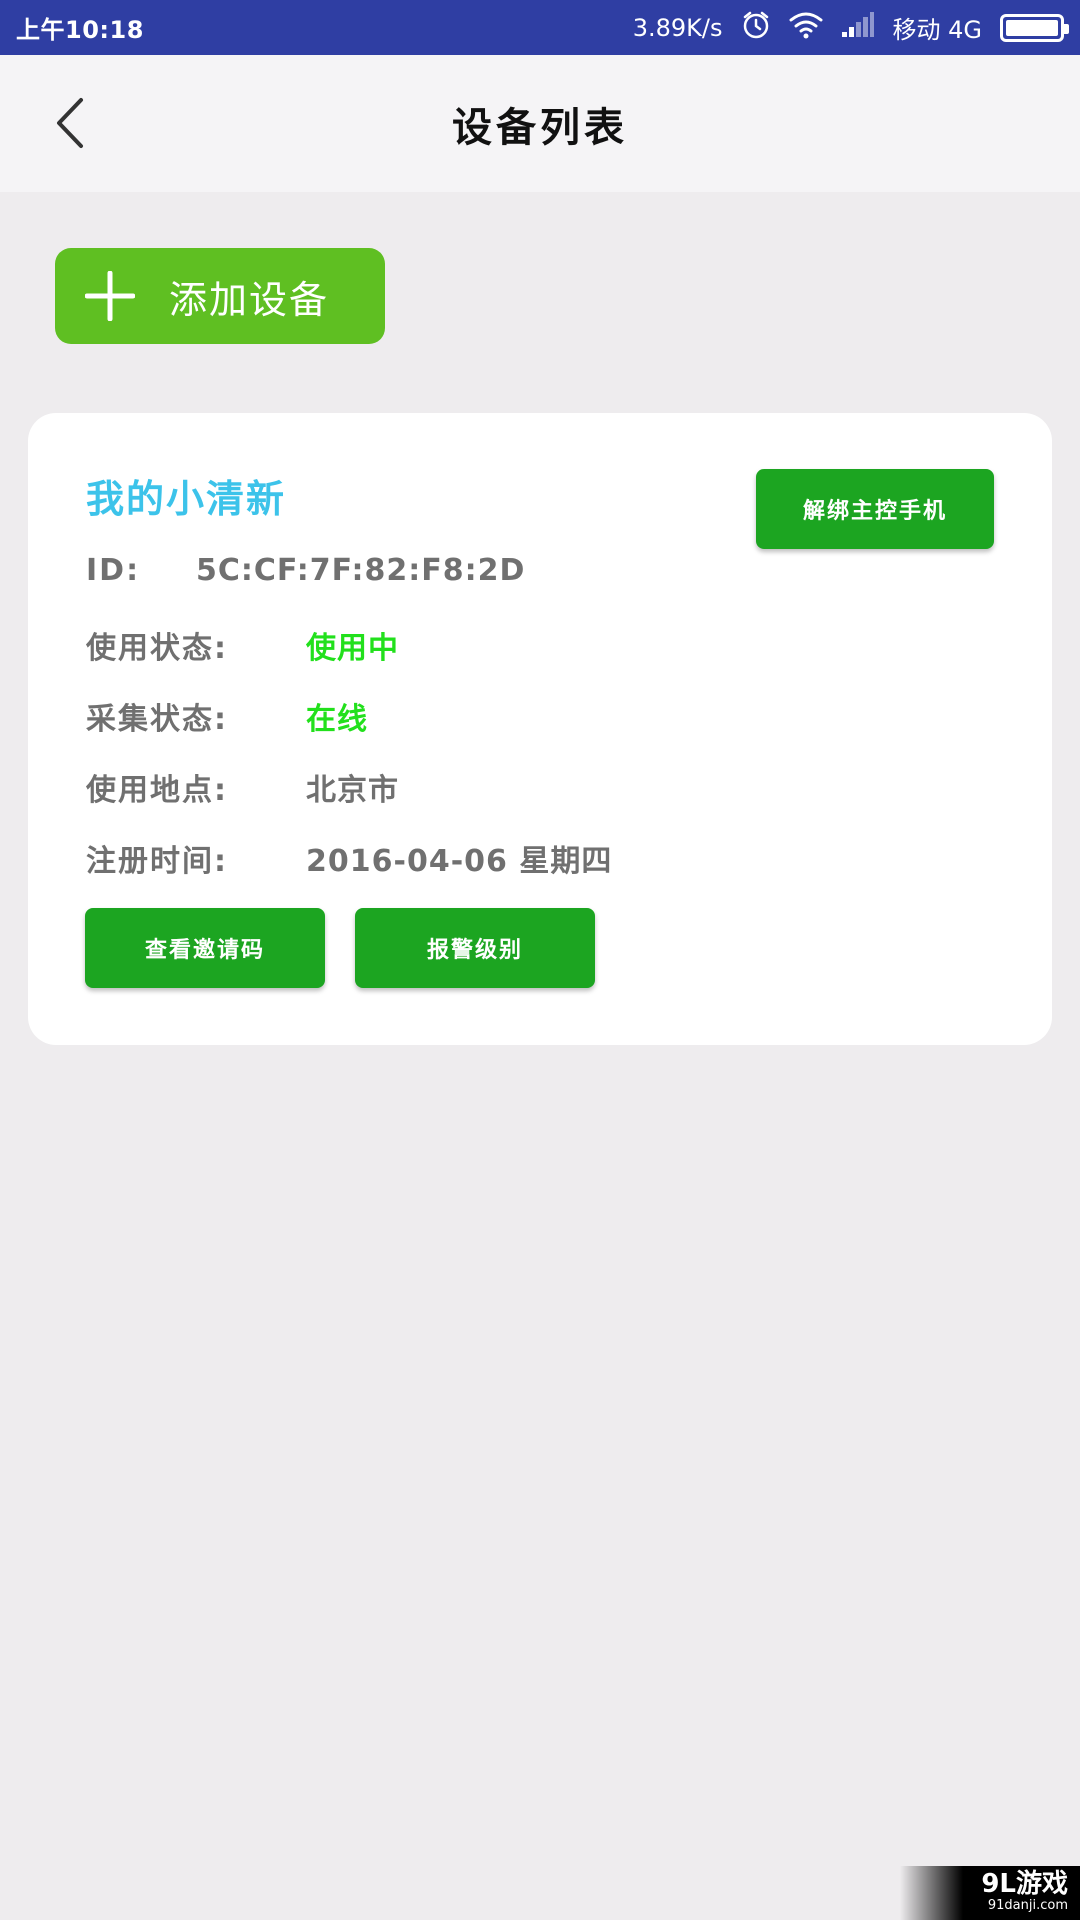 The width and height of the screenshot is (1080, 1920). What do you see at coordinates (1034, 27) in the screenshot?
I see `battery-icon` at bounding box center [1034, 27].